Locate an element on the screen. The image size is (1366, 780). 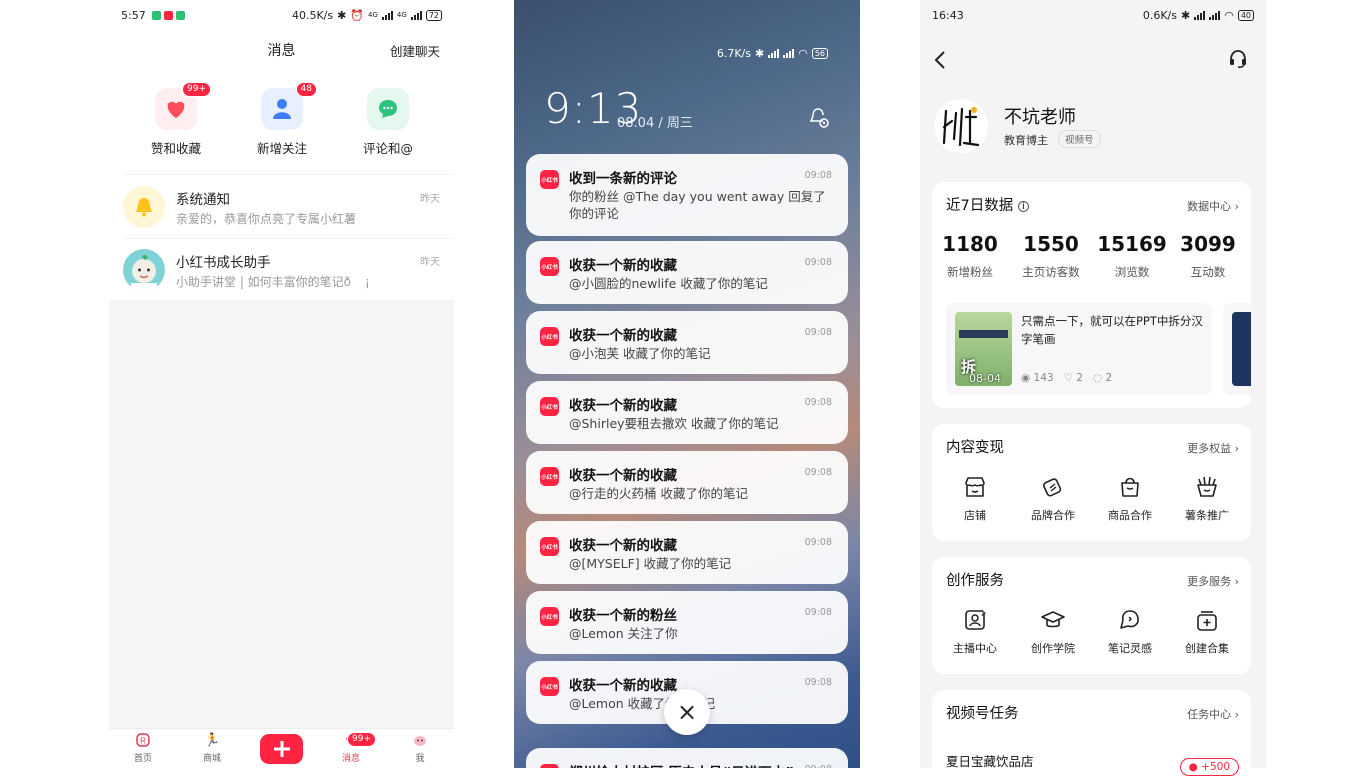
service-anchor-center: 主播中心 is located at coordinates (975, 631).